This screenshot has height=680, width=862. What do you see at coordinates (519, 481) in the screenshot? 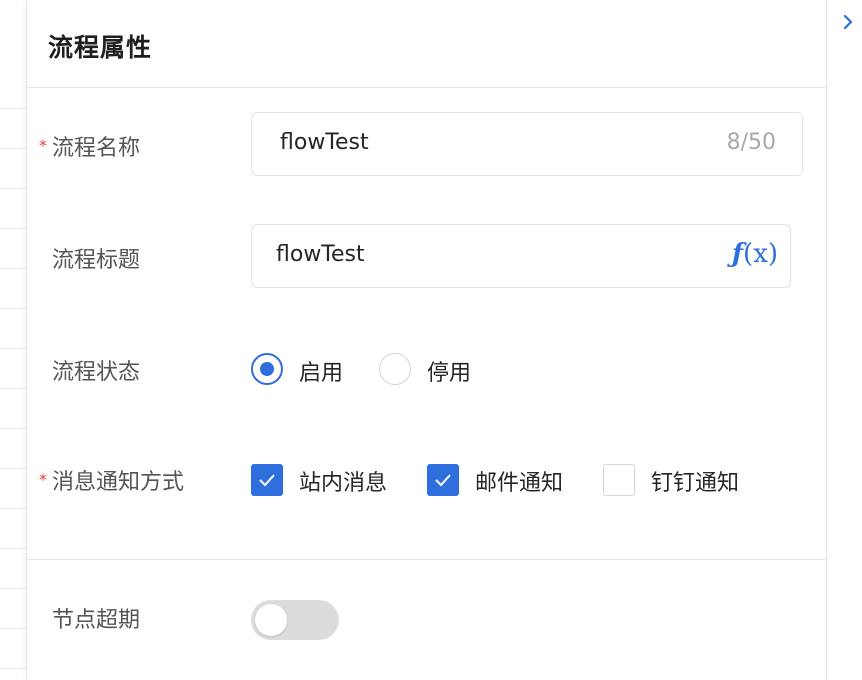
I see `notify-email-label: 邮件通知` at bounding box center [519, 481].